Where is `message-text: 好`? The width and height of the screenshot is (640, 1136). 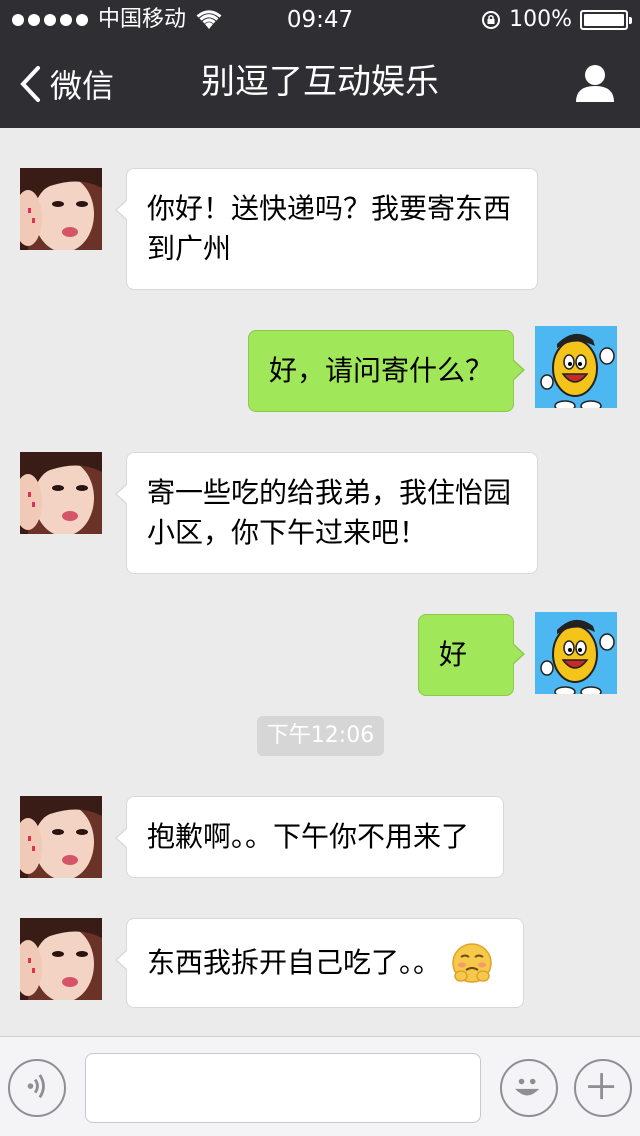
message-text: 好 is located at coordinates (453, 654).